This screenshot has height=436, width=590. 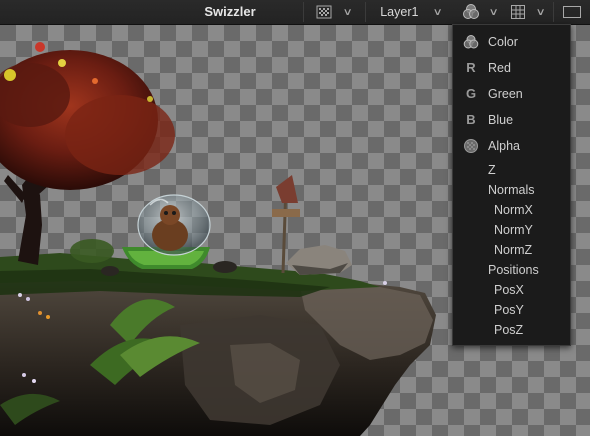 I want to click on view-mode-button: ∨, so click(x=334, y=12).